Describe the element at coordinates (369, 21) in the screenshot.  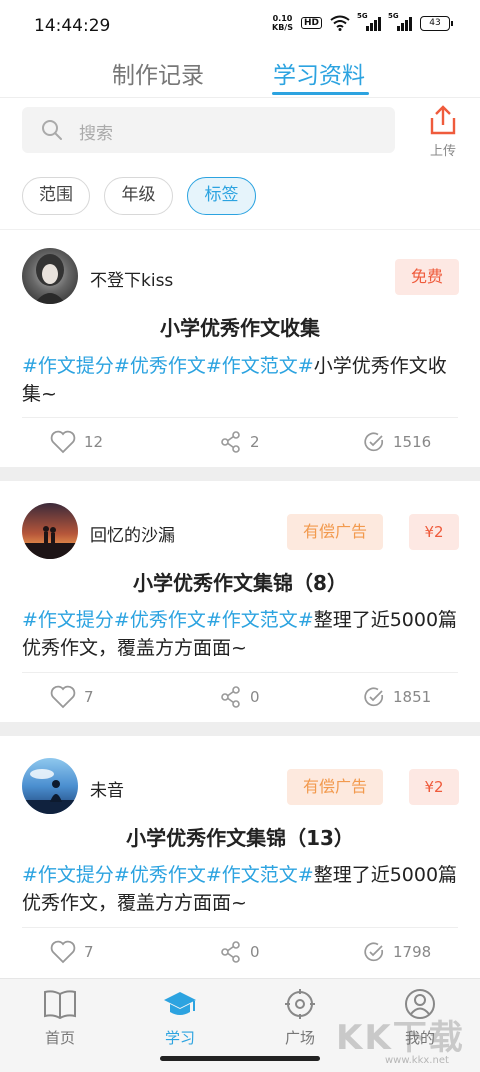
I see `signal-icon-1: 5G` at that location.